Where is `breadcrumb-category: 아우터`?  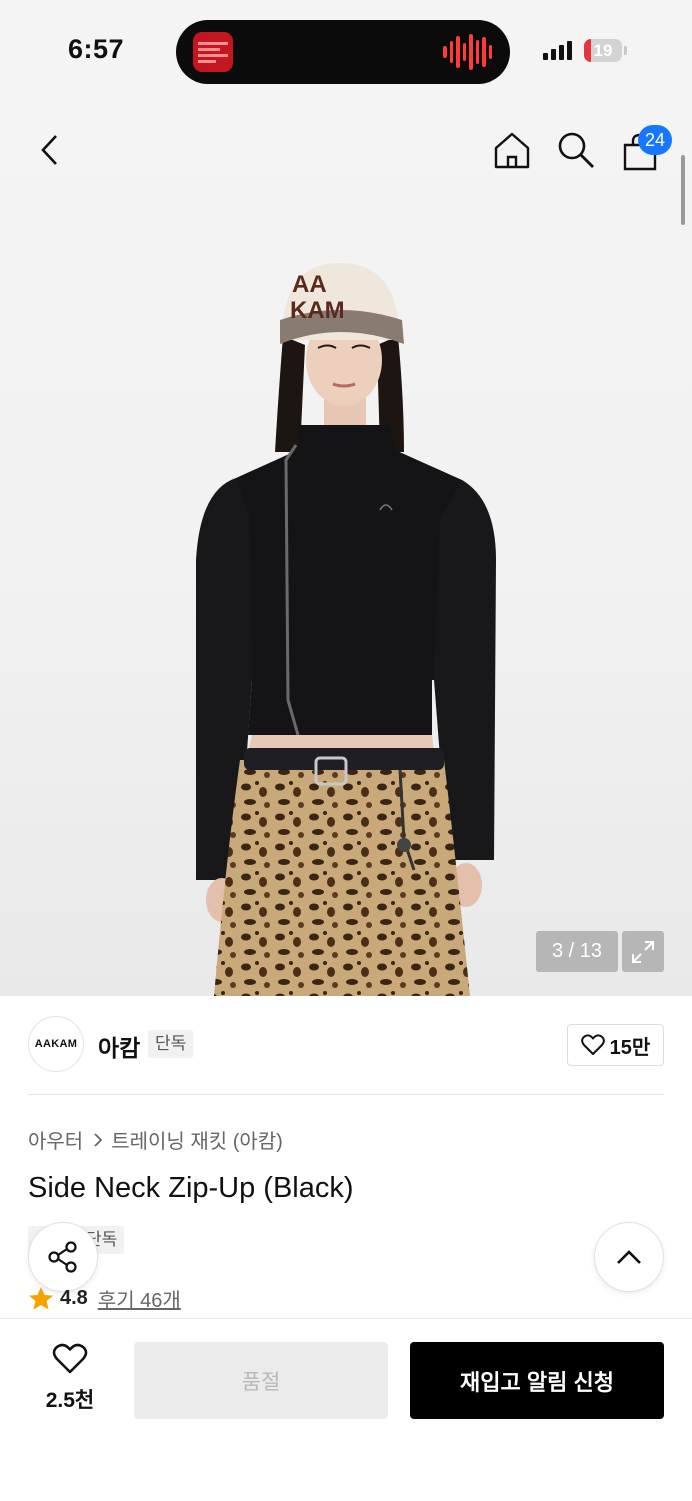 breadcrumb-category: 아우터 is located at coordinates (55, 1139).